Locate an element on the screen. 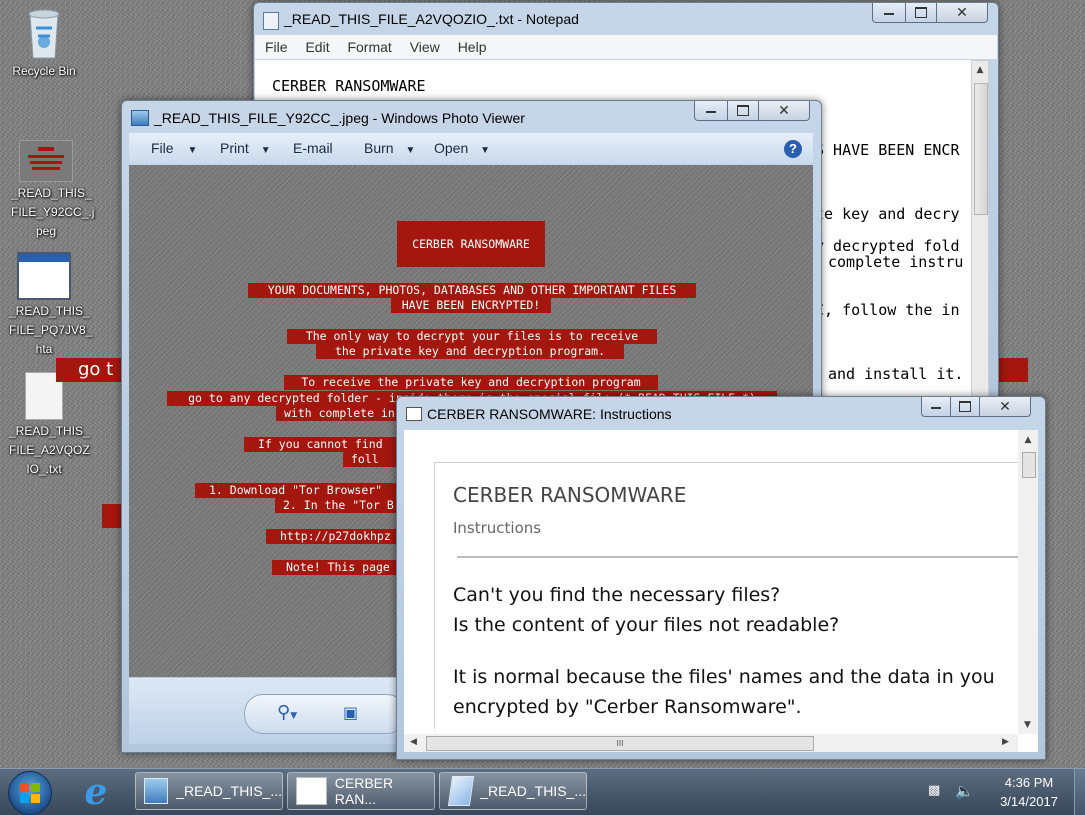 The width and height of the screenshot is (1085, 815). notepad-line: and install it. is located at coordinates (896, 374).